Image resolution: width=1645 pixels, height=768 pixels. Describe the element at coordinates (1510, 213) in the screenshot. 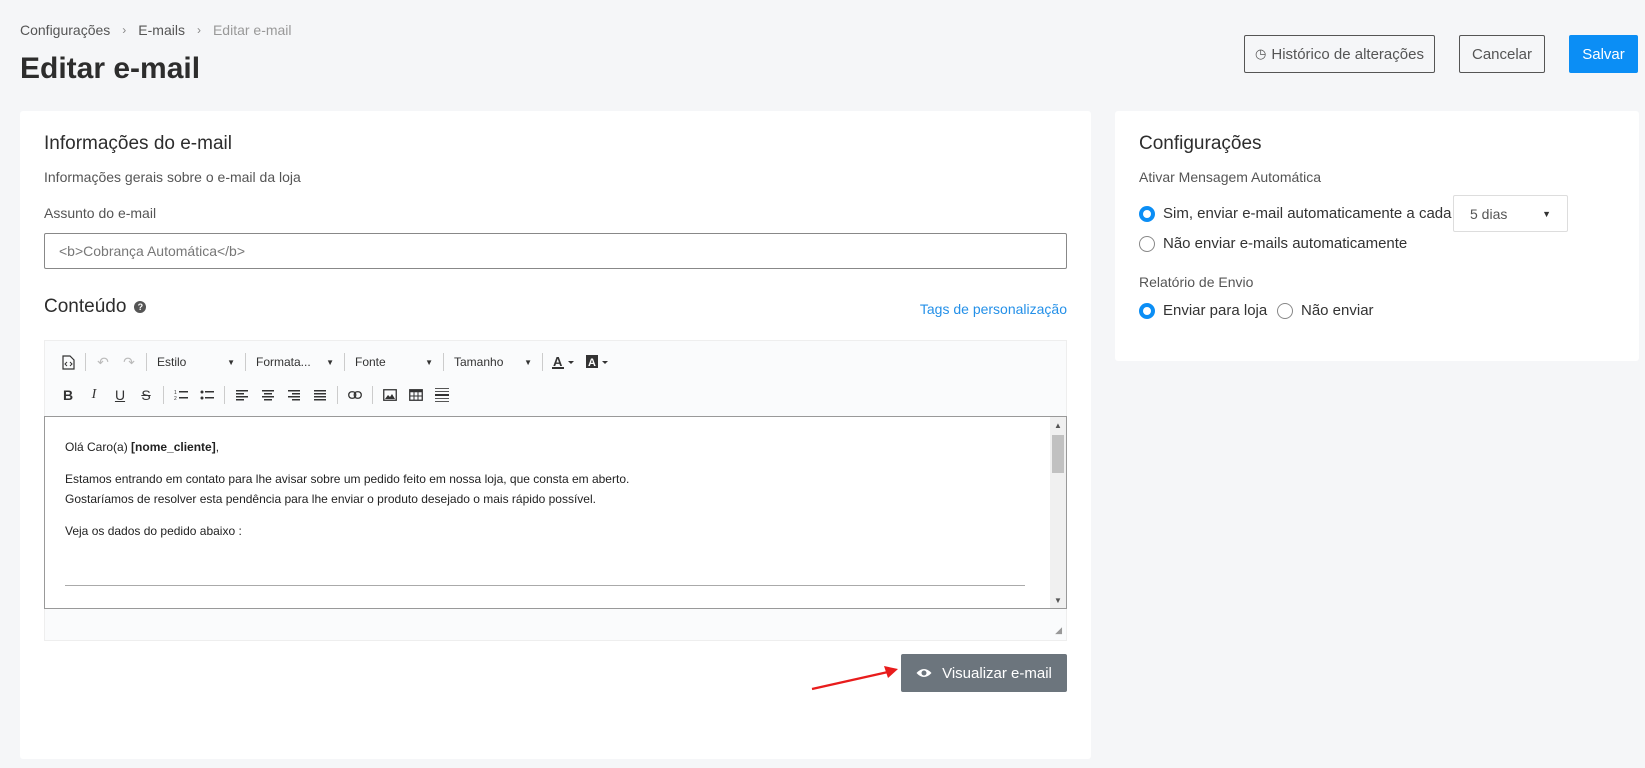

I see `interval-select: 5 dias ▼` at that location.